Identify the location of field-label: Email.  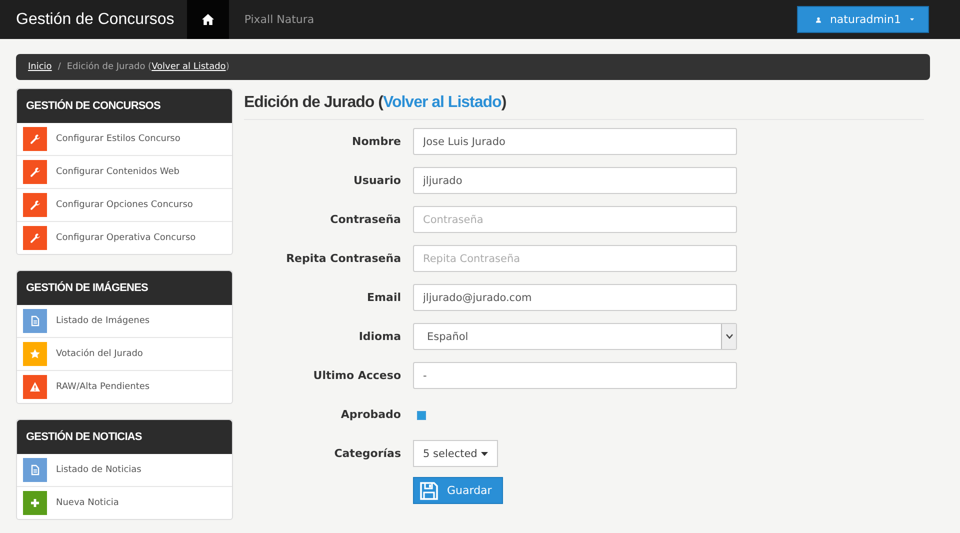
(384, 297).